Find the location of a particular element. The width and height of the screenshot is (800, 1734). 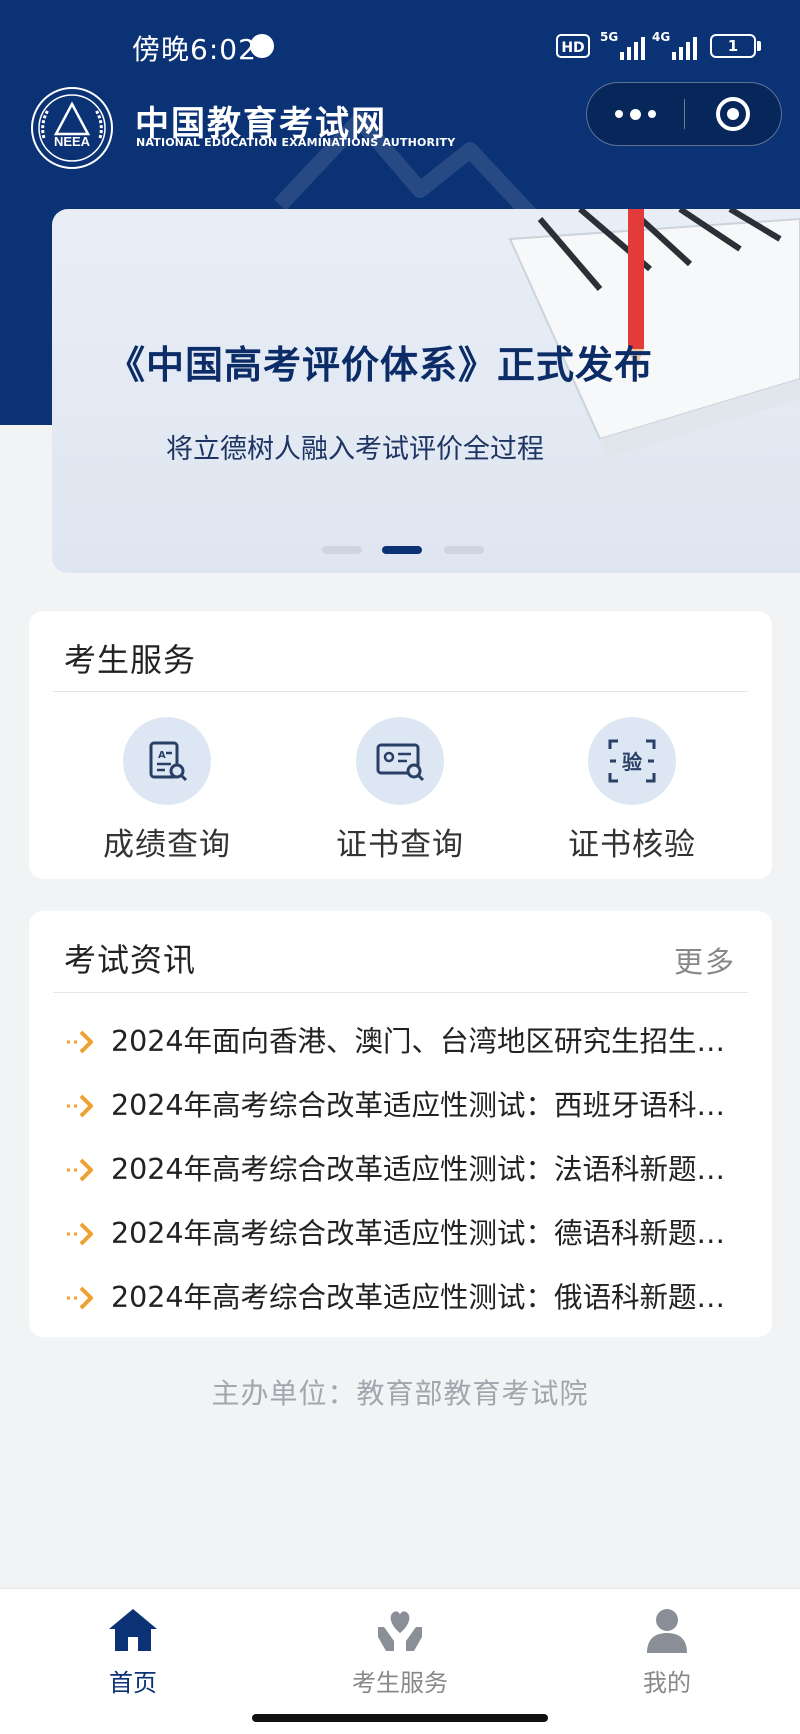

organizer-footer: 主办单位：教育部教育考试院 is located at coordinates (400, 1393).